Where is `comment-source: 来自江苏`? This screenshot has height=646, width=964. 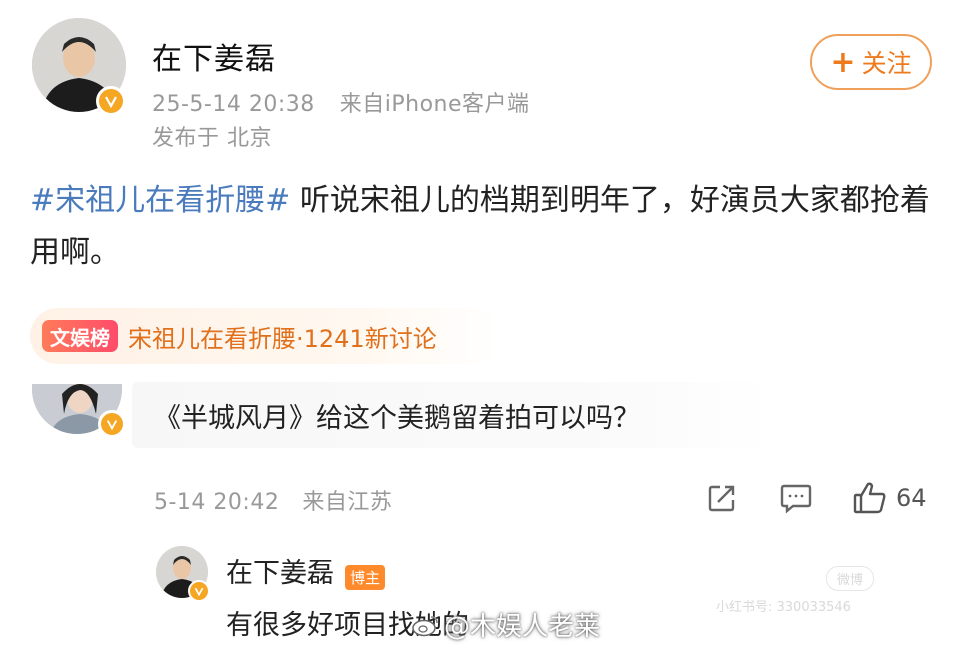 comment-source: 来自江苏 is located at coordinates (347, 502).